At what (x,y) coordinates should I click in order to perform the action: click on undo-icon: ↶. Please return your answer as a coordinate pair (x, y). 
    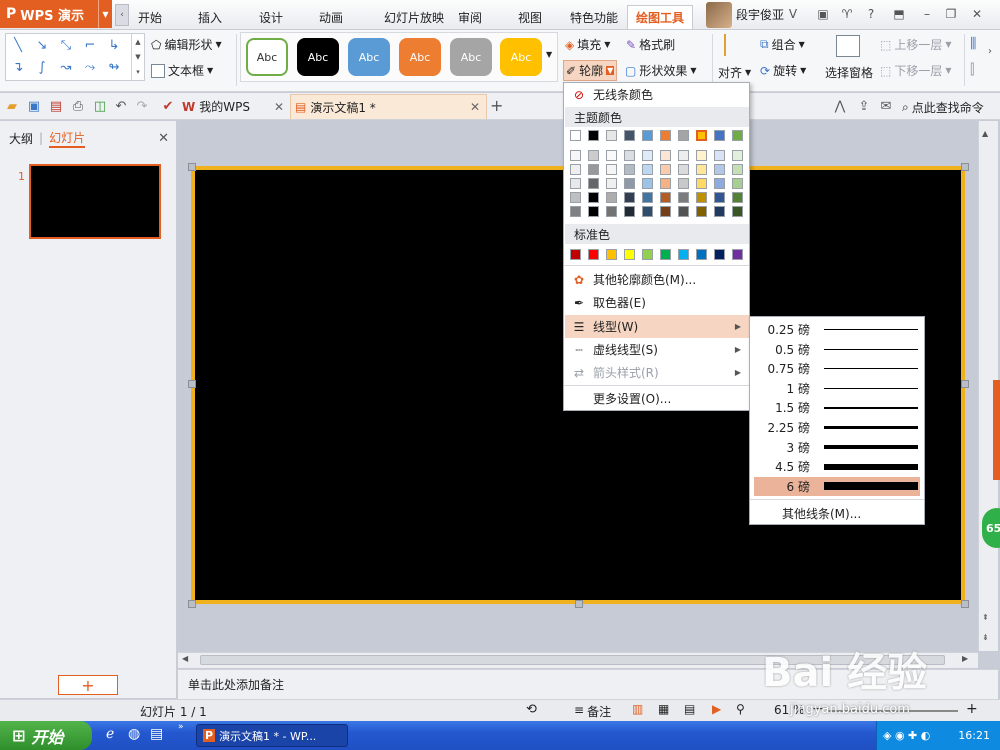
    Looking at the image, I should click on (121, 106).